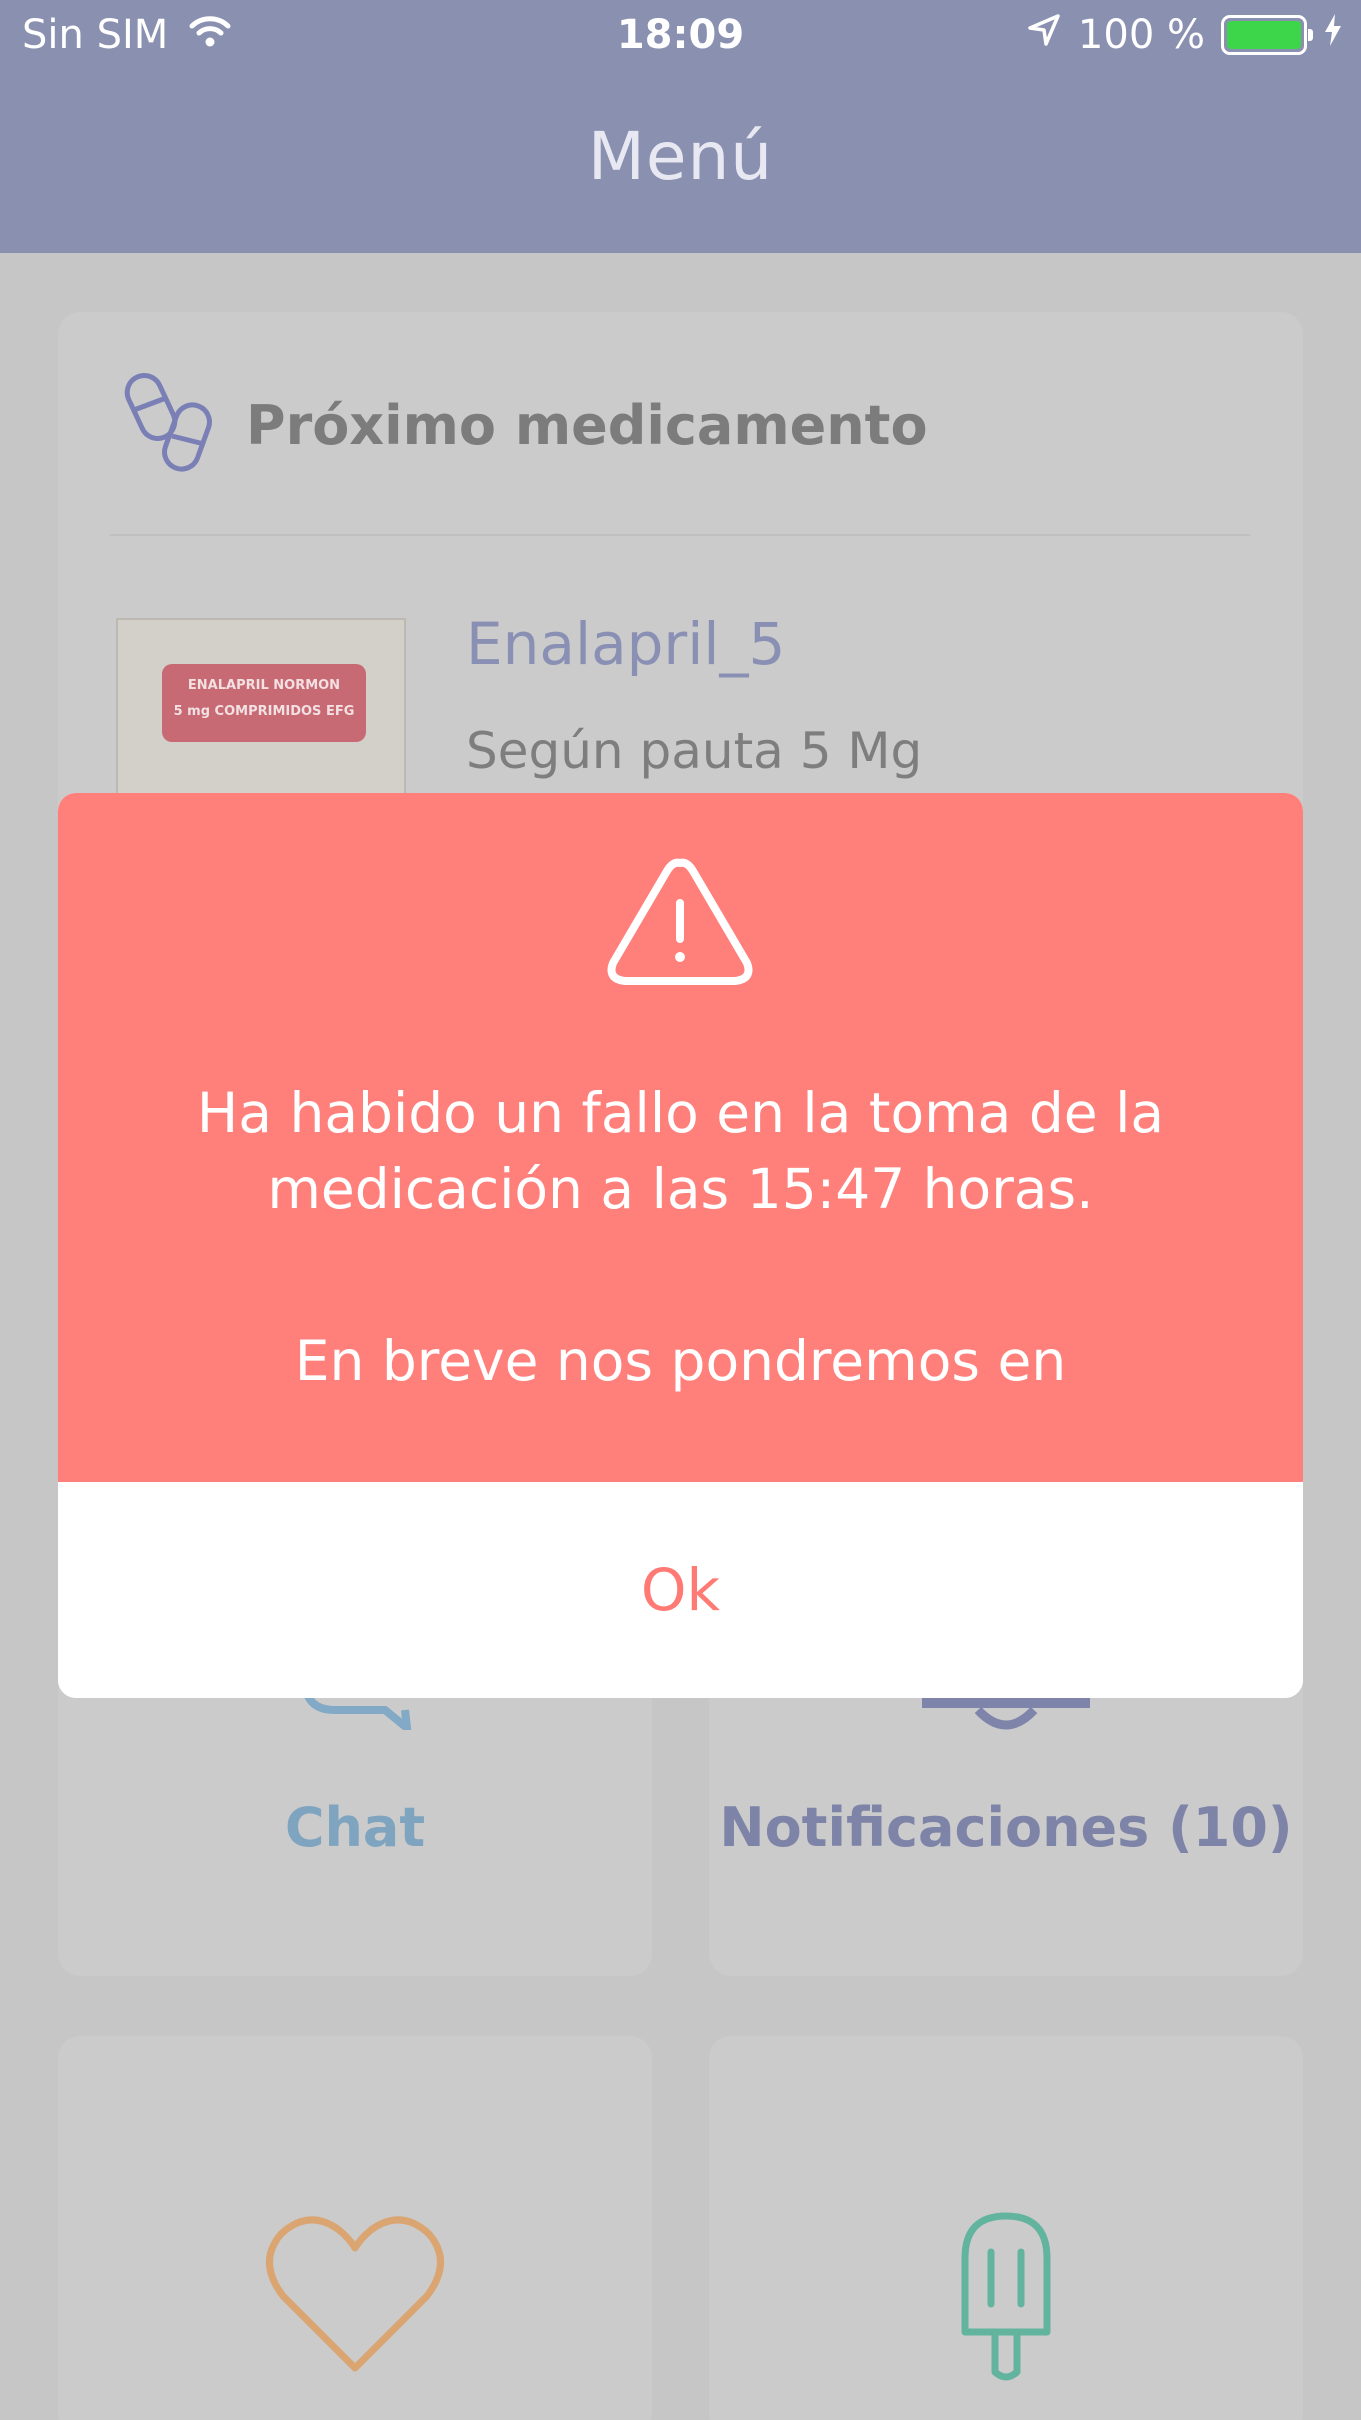 The image size is (1361, 2420). I want to click on package-label: ENALAPRIL NORMON 5 mg COMPRIMIDOS EFG, so click(264, 703).